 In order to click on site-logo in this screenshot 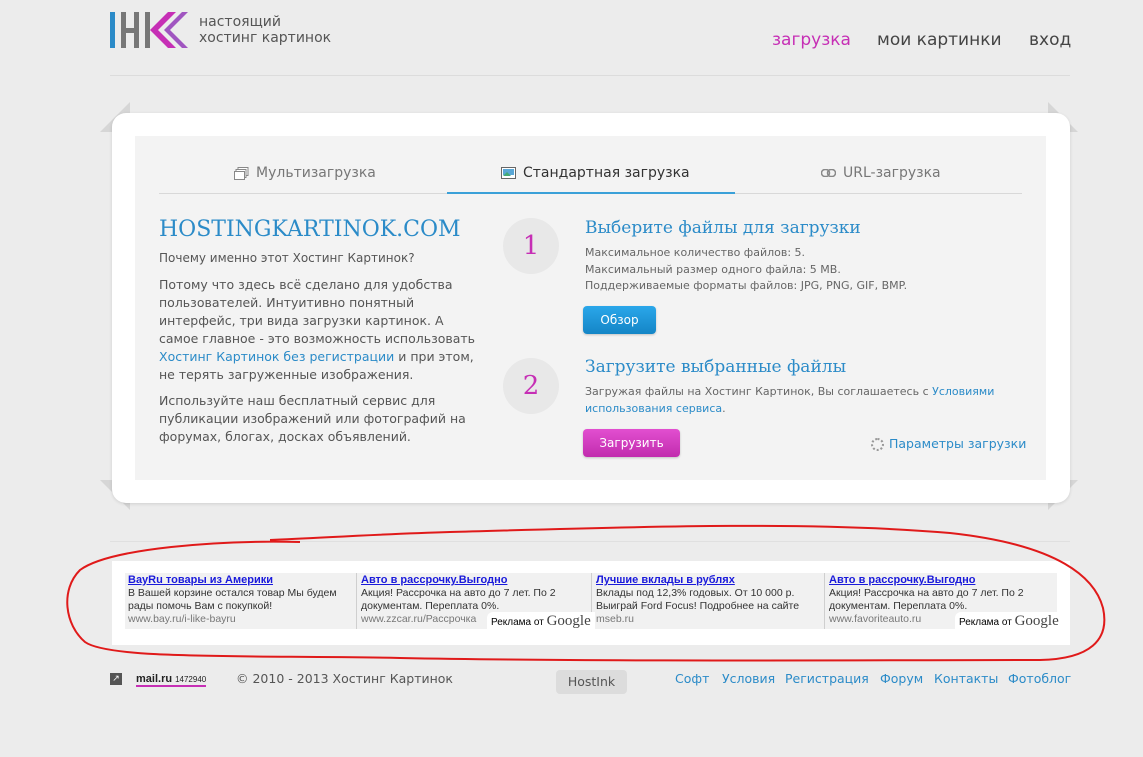, I will do `click(150, 32)`.